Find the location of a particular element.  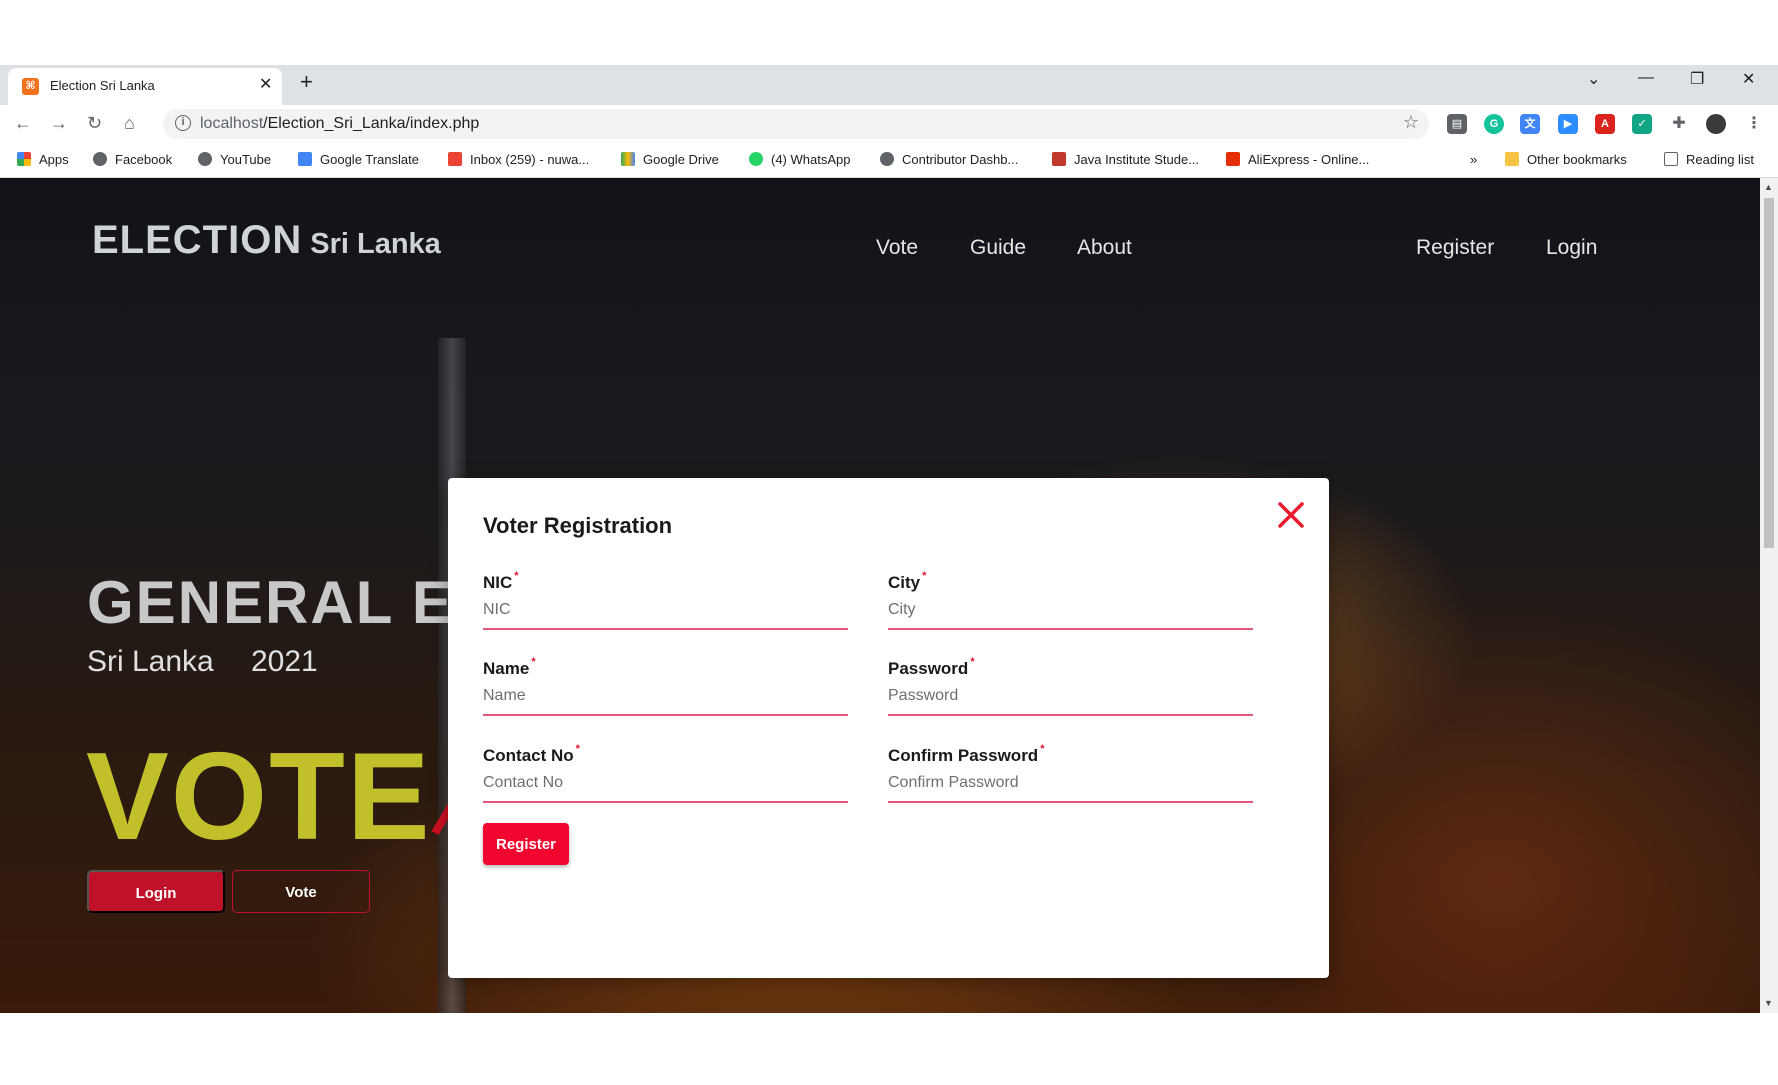

menu-kebab-icon: ⋮ is located at coordinates (1754, 124).